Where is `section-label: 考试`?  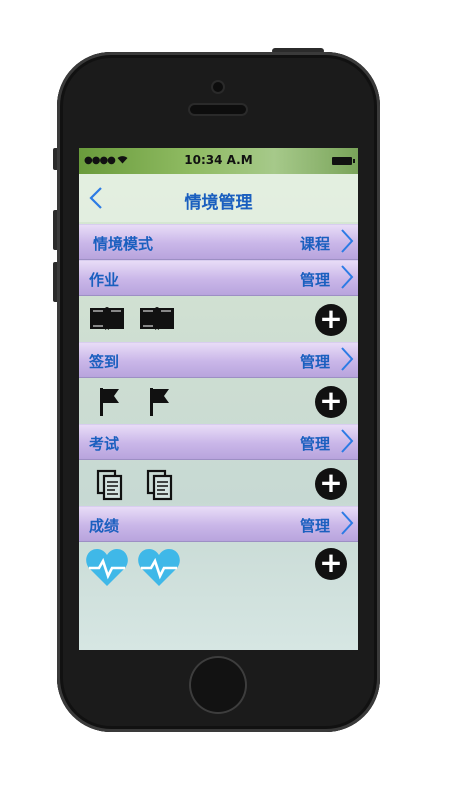
section-label: 考试 is located at coordinates (104, 444).